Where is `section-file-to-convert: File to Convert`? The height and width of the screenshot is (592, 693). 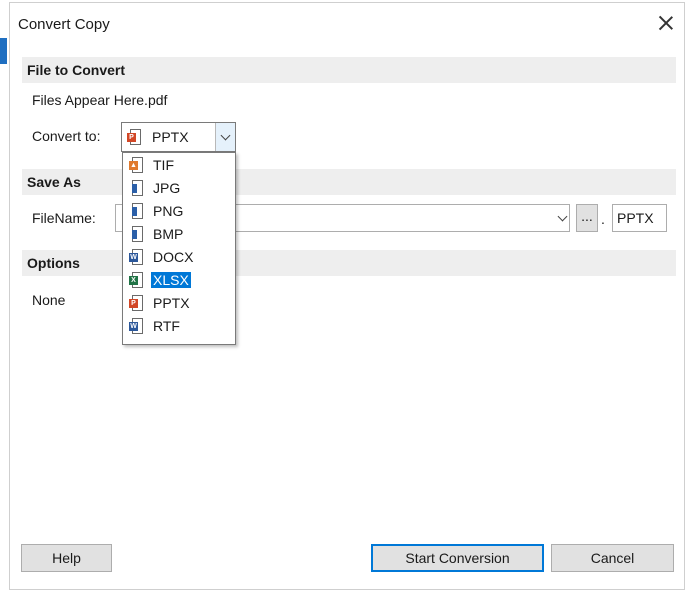
section-file-to-convert: File to Convert is located at coordinates (349, 70).